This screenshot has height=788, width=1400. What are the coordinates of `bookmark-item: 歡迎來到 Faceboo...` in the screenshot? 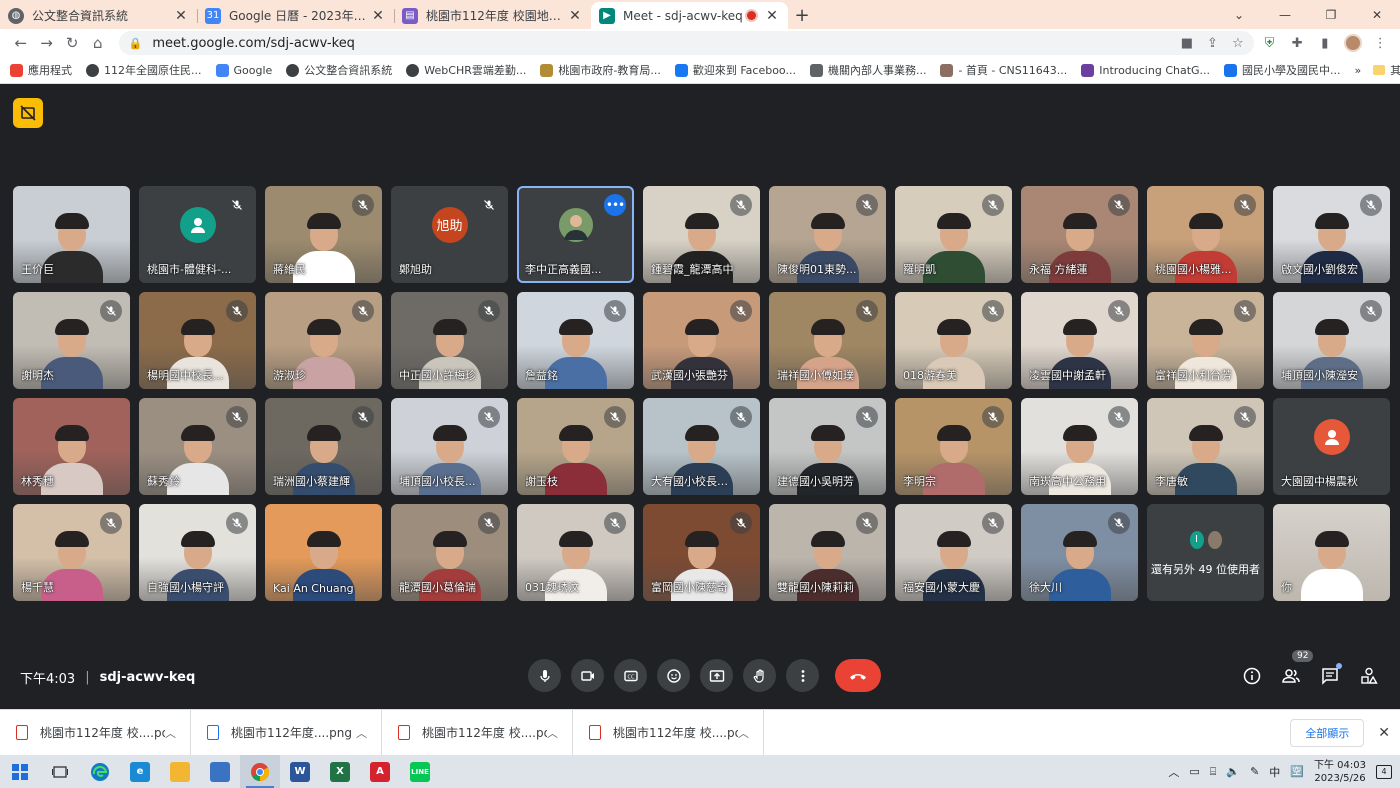 It's located at (735, 70).